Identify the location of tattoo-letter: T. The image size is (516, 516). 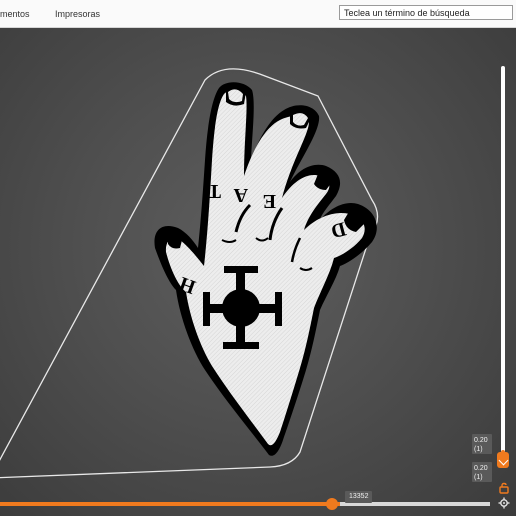
(214, 191).